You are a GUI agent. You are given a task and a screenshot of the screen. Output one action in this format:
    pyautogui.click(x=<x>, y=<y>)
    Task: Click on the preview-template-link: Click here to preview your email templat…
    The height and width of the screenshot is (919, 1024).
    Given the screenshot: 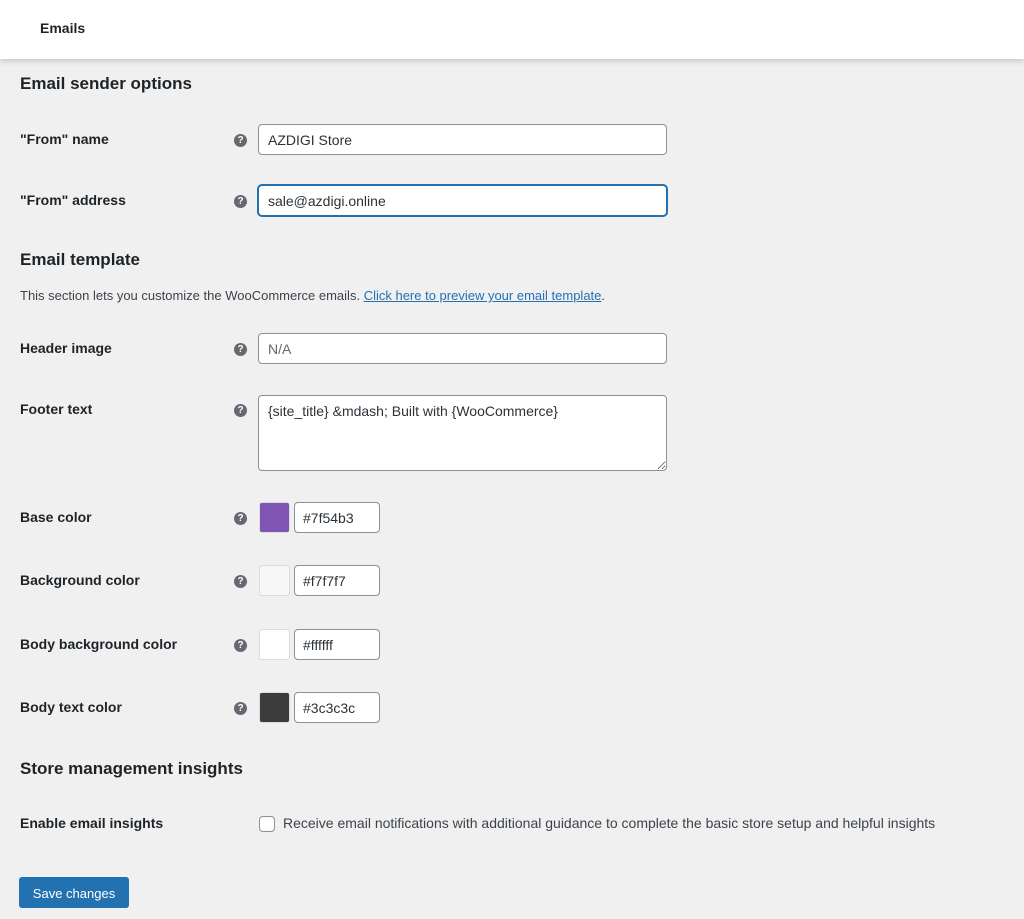 What is the action you would take?
    pyautogui.click(x=483, y=295)
    